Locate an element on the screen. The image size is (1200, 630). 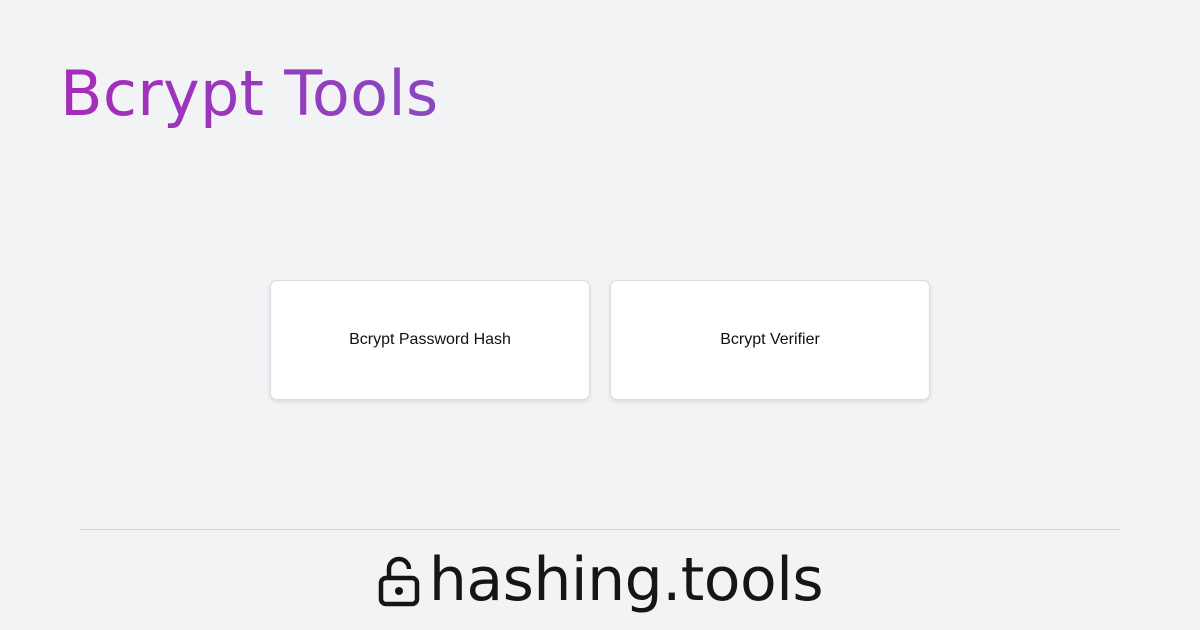
card-label: Bcrypt Password Hash is located at coordinates (430, 339).